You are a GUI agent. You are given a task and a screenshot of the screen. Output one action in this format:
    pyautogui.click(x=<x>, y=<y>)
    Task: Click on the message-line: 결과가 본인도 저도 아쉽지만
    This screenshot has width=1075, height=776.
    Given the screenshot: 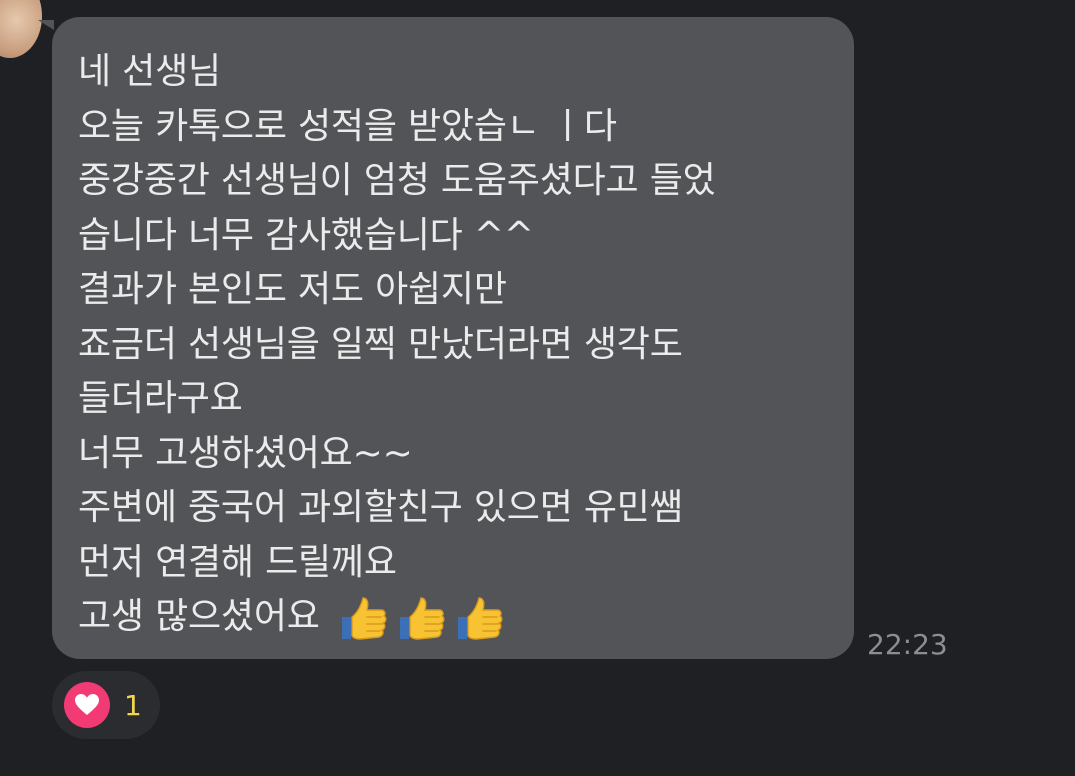 What is the action you would take?
    pyautogui.click(x=292, y=289)
    